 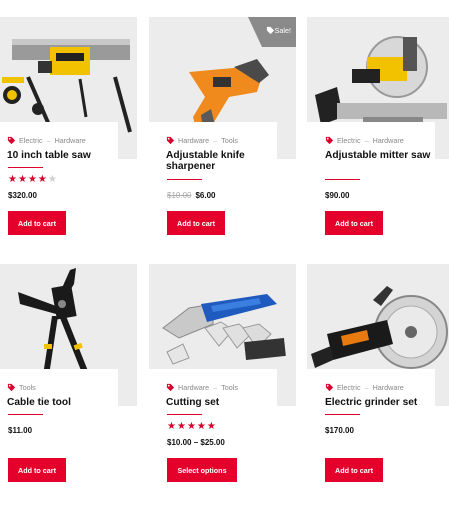 What do you see at coordinates (22, 195) in the screenshot?
I see `product-price: $320.00` at bounding box center [22, 195].